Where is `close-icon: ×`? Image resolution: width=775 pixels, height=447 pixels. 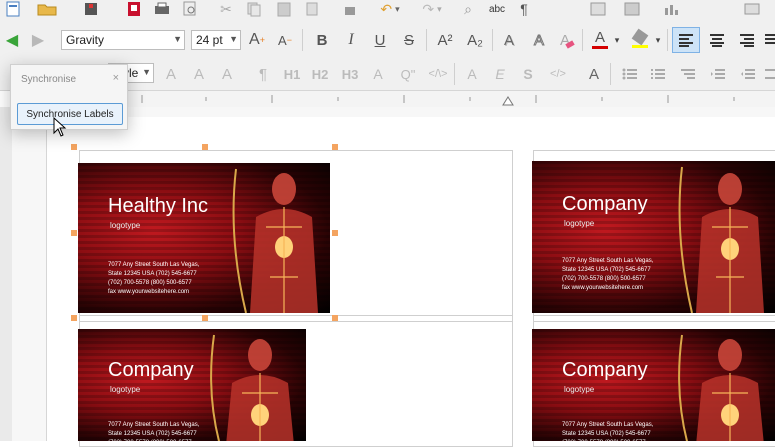
close-icon: × is located at coordinates (116, 78).